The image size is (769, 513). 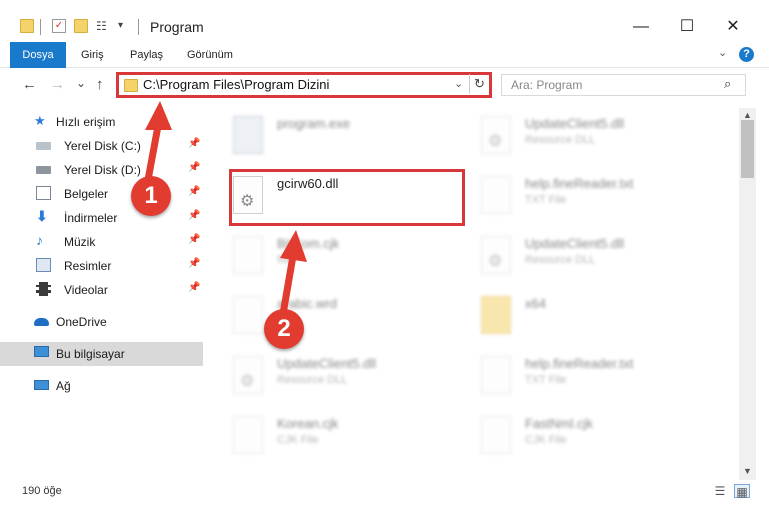 I want to click on ribbon: Dosya Giriş Paylaş Görünüm ⌄ ?, so click(x=384, y=55).